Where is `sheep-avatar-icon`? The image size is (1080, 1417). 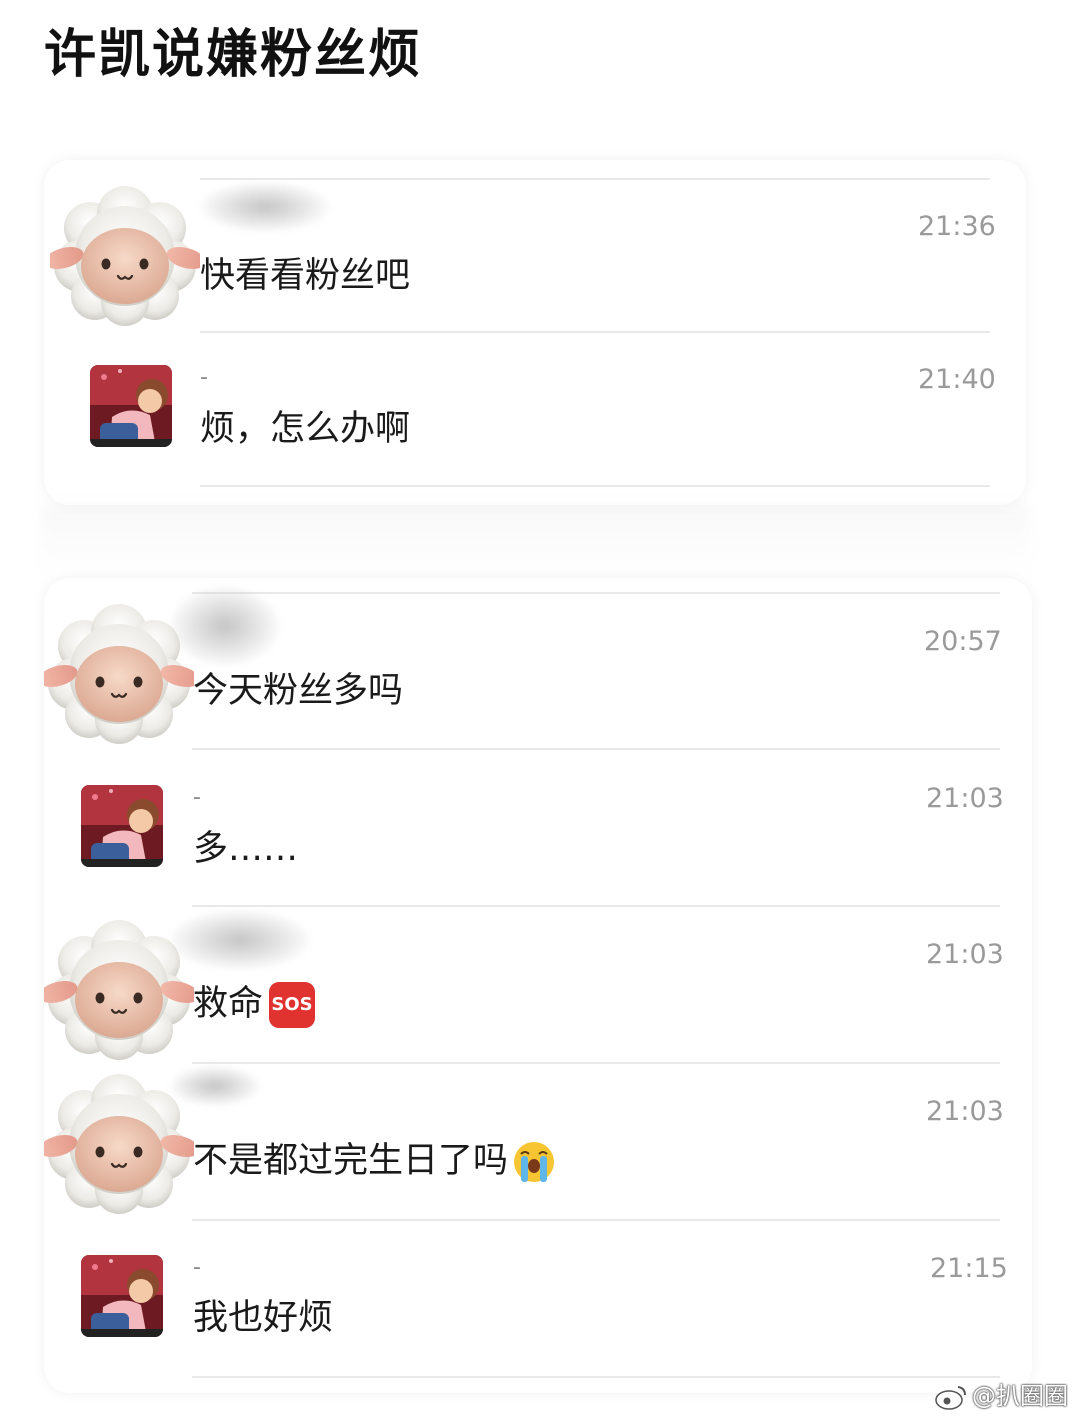 sheep-avatar-icon is located at coordinates (125, 253).